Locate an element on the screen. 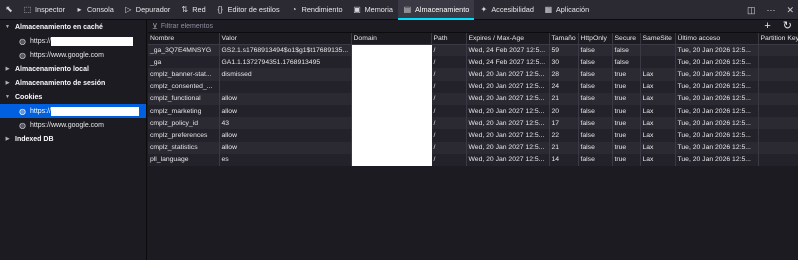  tree-local-storage: ▶ Almacenamiento local is located at coordinates (73, 69).